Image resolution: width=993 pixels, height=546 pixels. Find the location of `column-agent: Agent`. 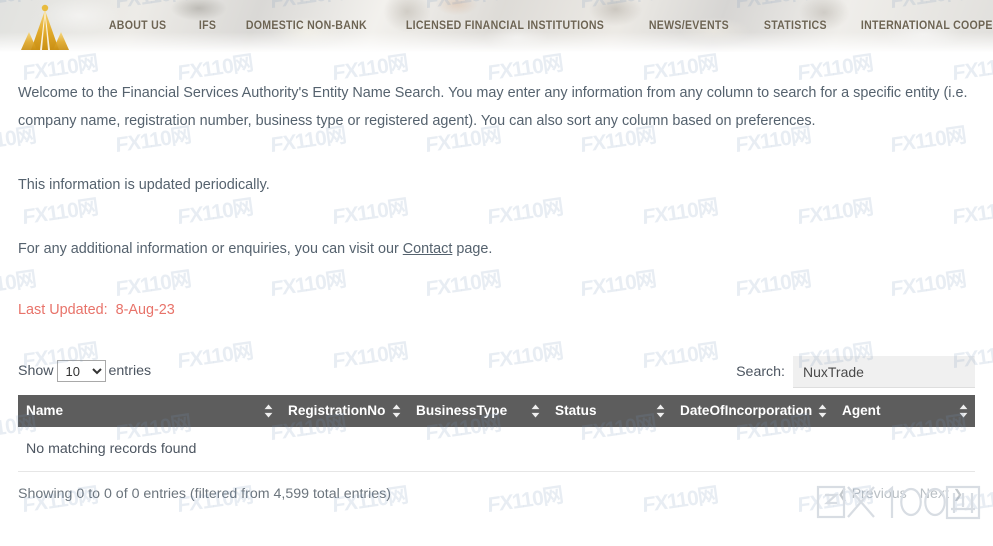

column-agent: Agent is located at coordinates (904, 411).